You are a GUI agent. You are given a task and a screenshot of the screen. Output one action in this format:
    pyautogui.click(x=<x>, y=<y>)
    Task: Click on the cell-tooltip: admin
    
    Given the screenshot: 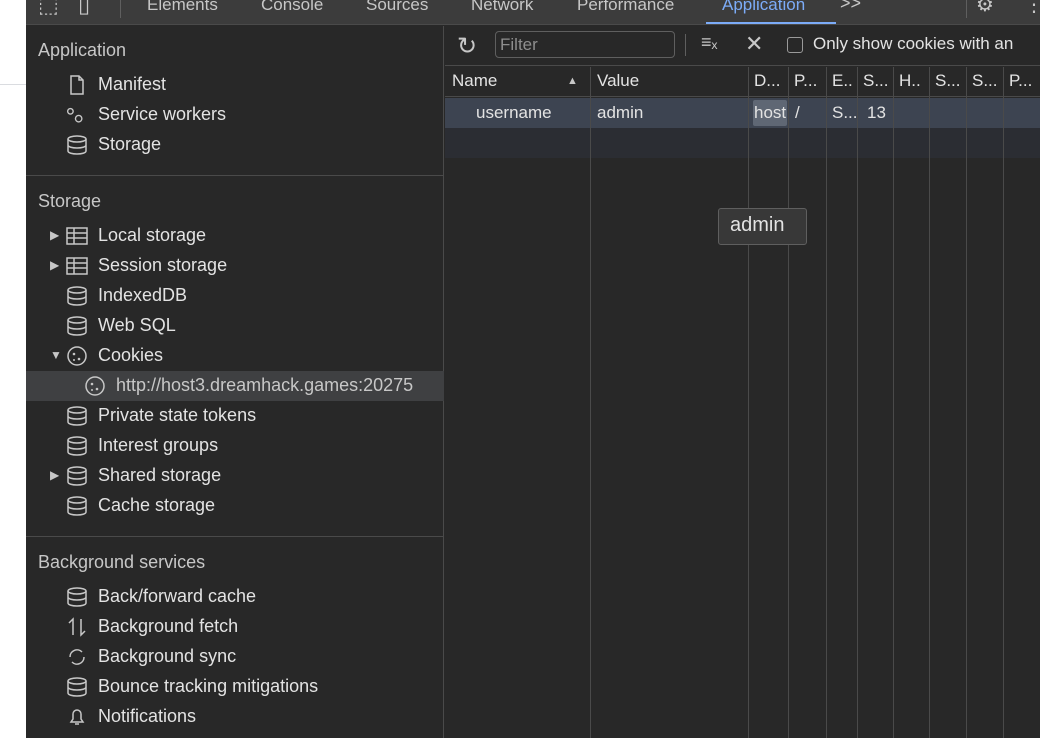 What is the action you would take?
    pyautogui.click(x=762, y=226)
    